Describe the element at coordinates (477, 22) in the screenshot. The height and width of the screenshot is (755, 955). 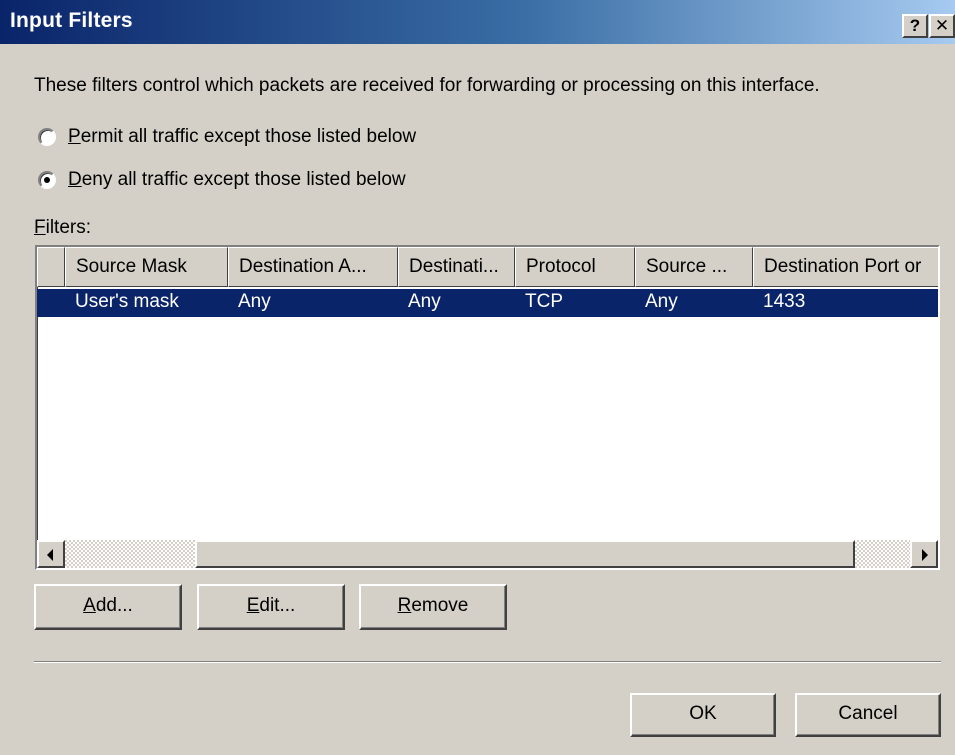
I see `title-bar: Input Filters ? ✕` at that location.